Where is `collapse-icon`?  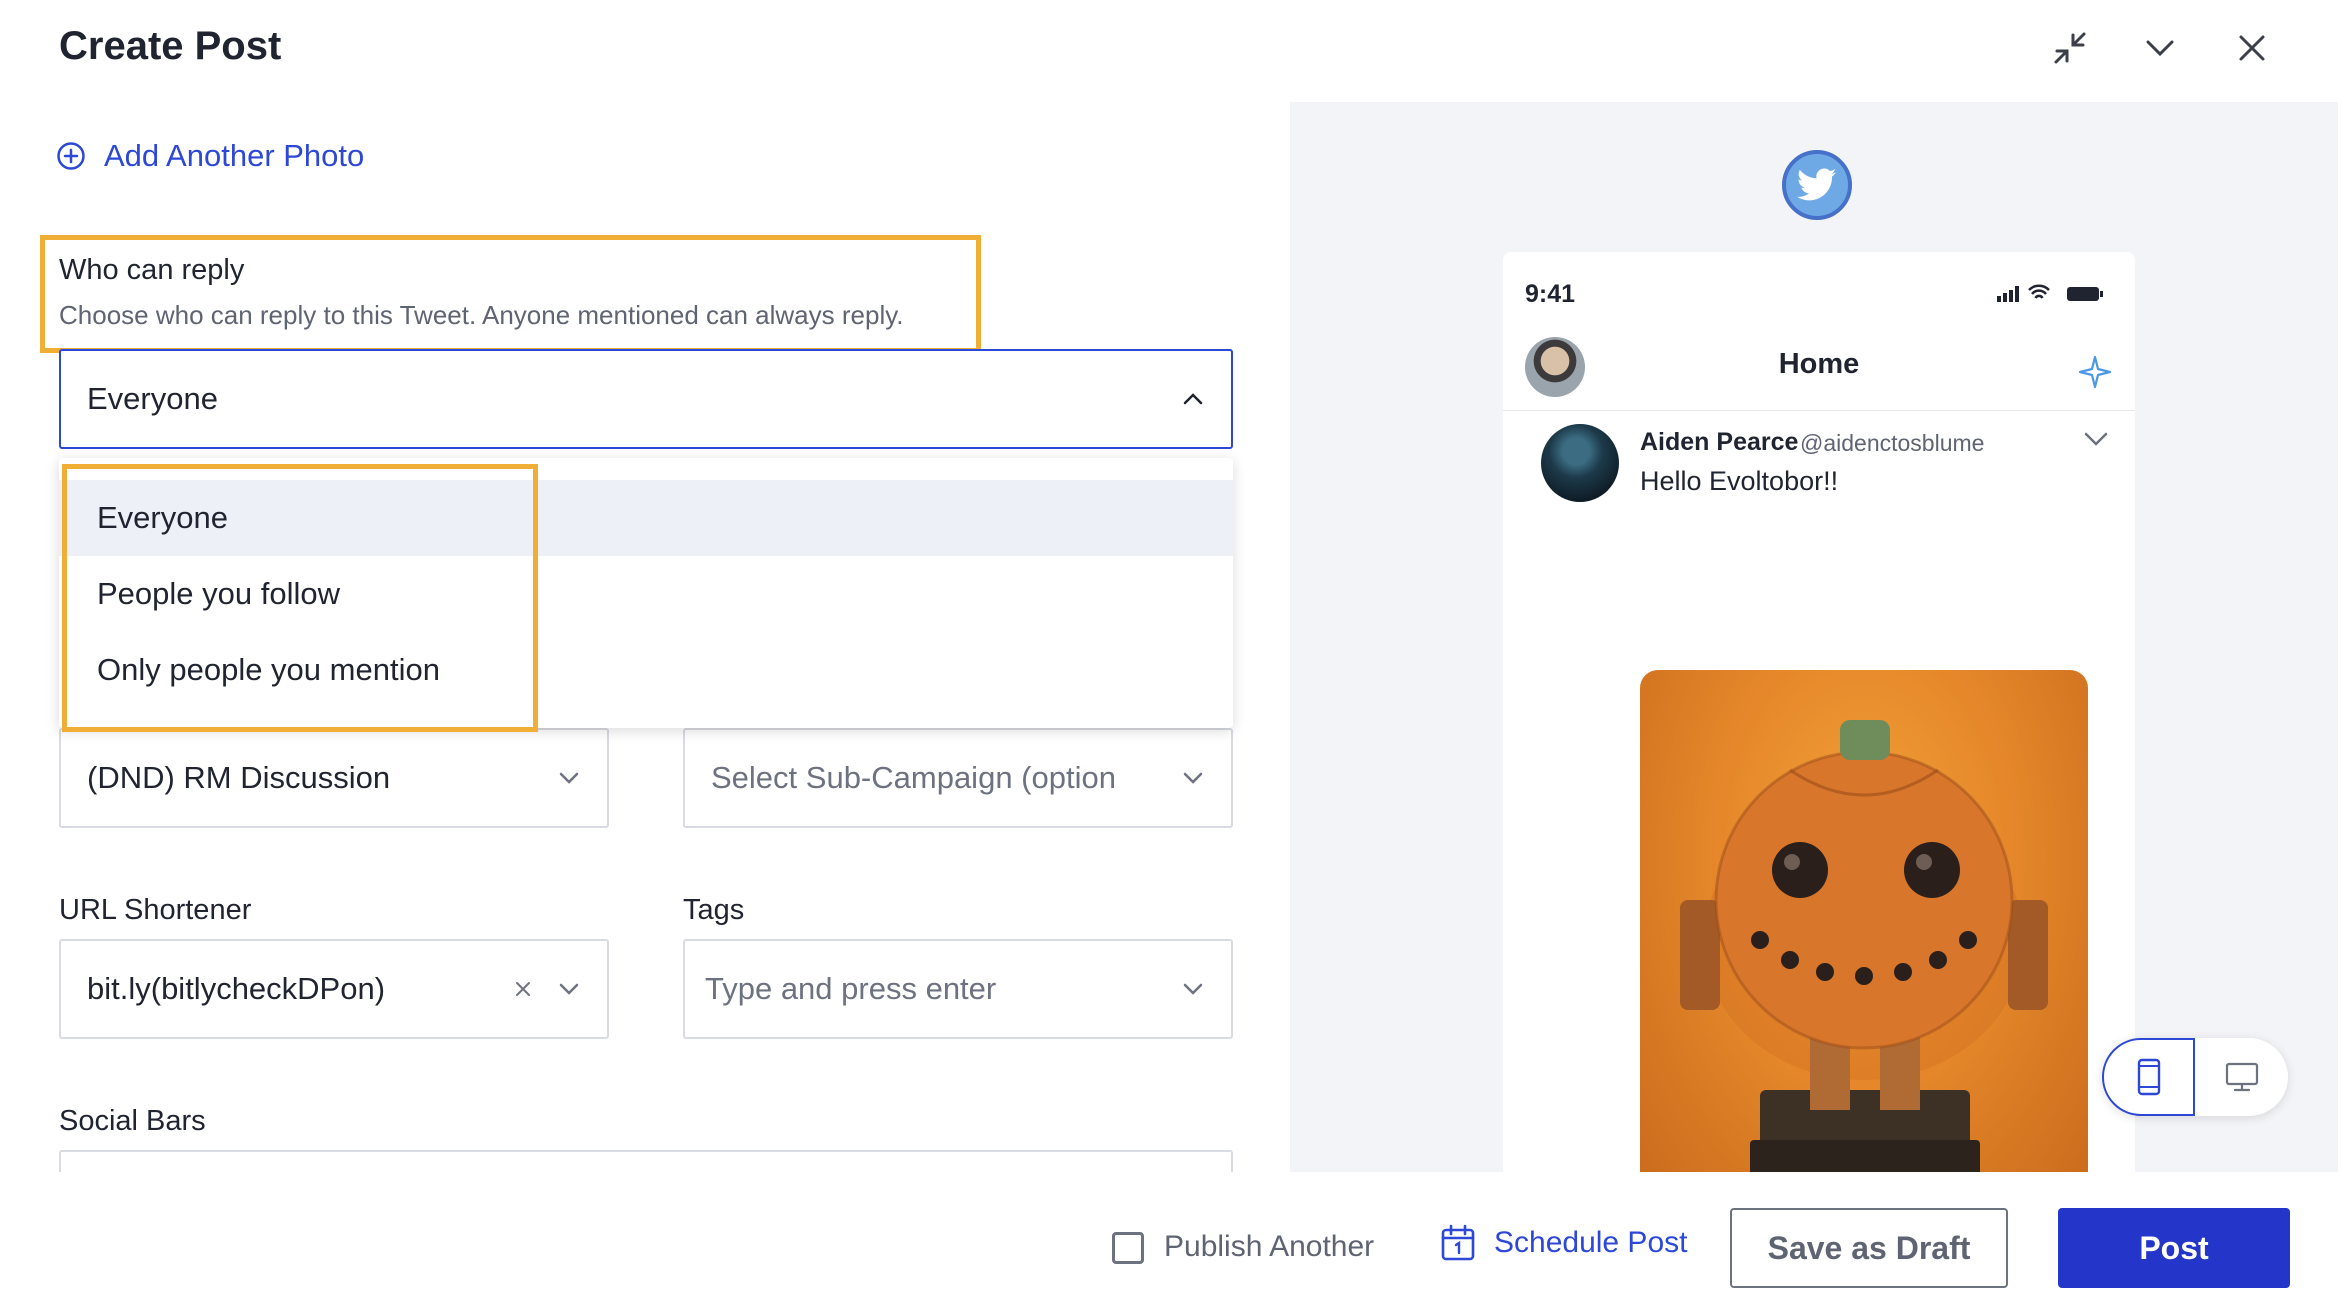 collapse-icon is located at coordinates (2070, 48).